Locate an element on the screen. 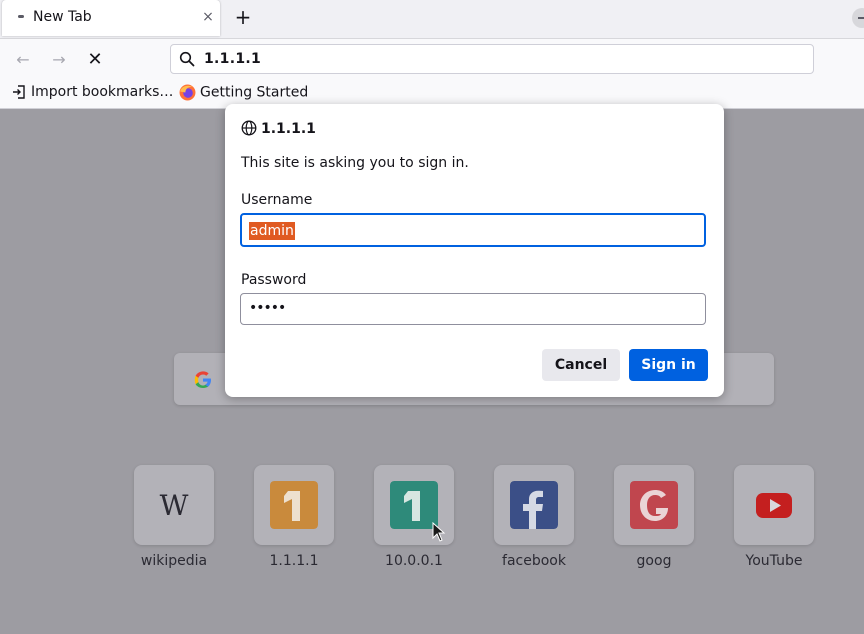 Image resolution: width=864 pixels, height=634 pixels. top-site-label: 10.0.0.1 is located at coordinates (414, 561).